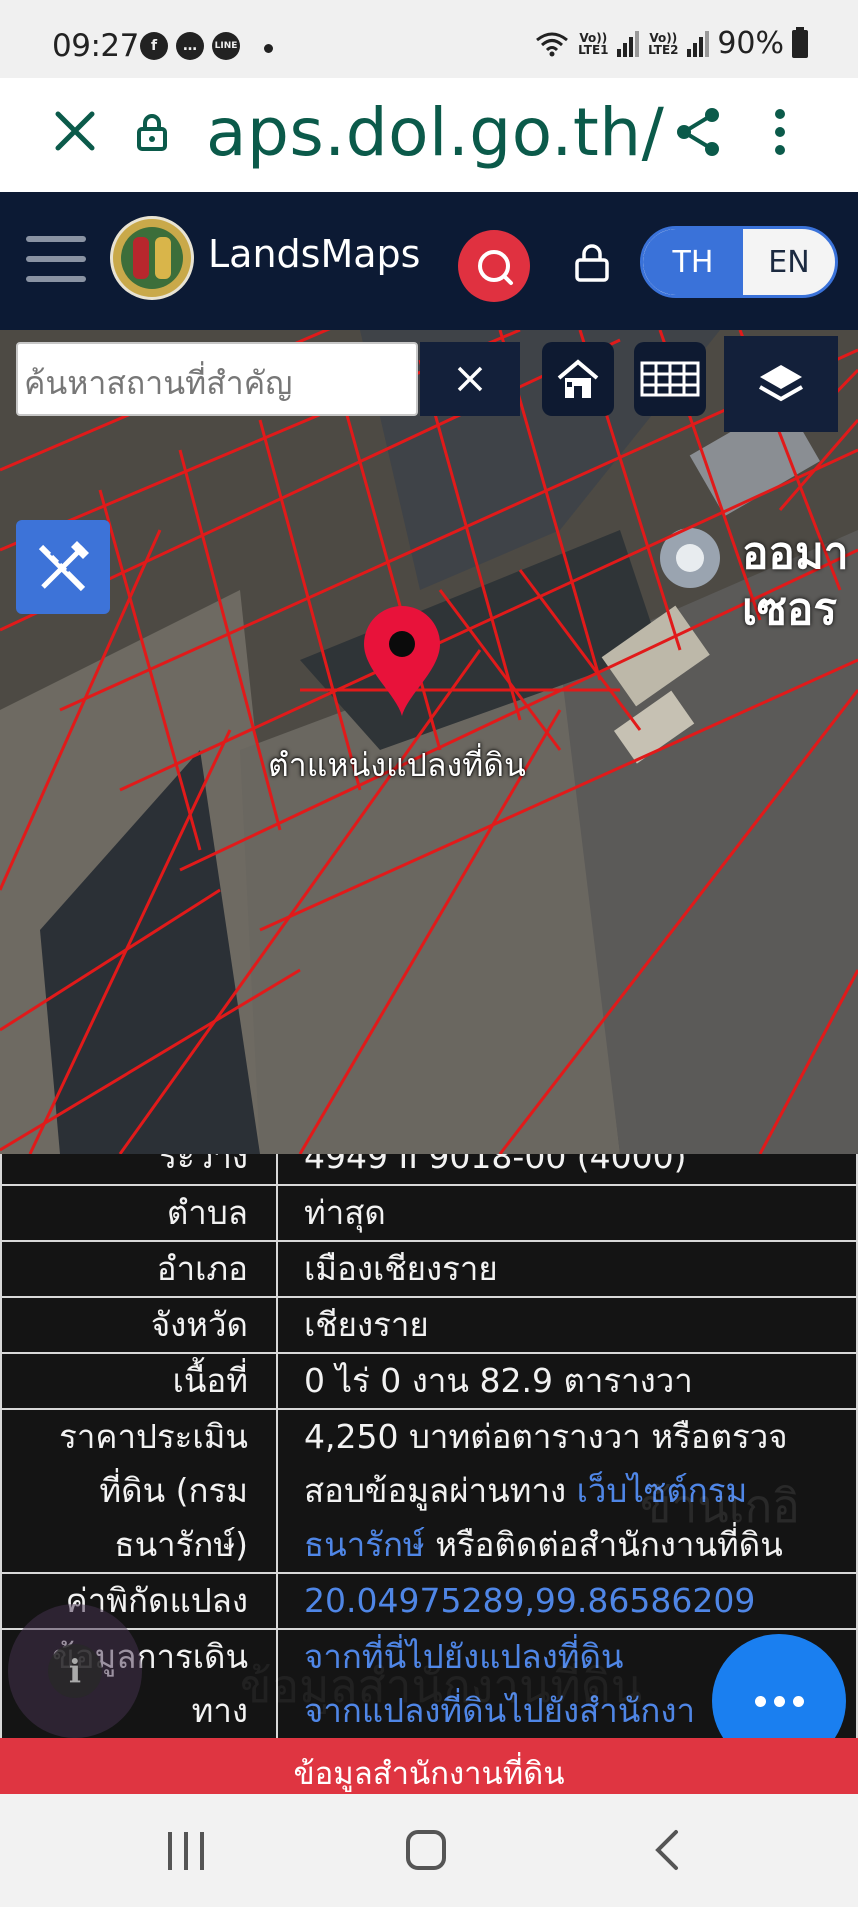  I want to click on layers-button, so click(781, 384).